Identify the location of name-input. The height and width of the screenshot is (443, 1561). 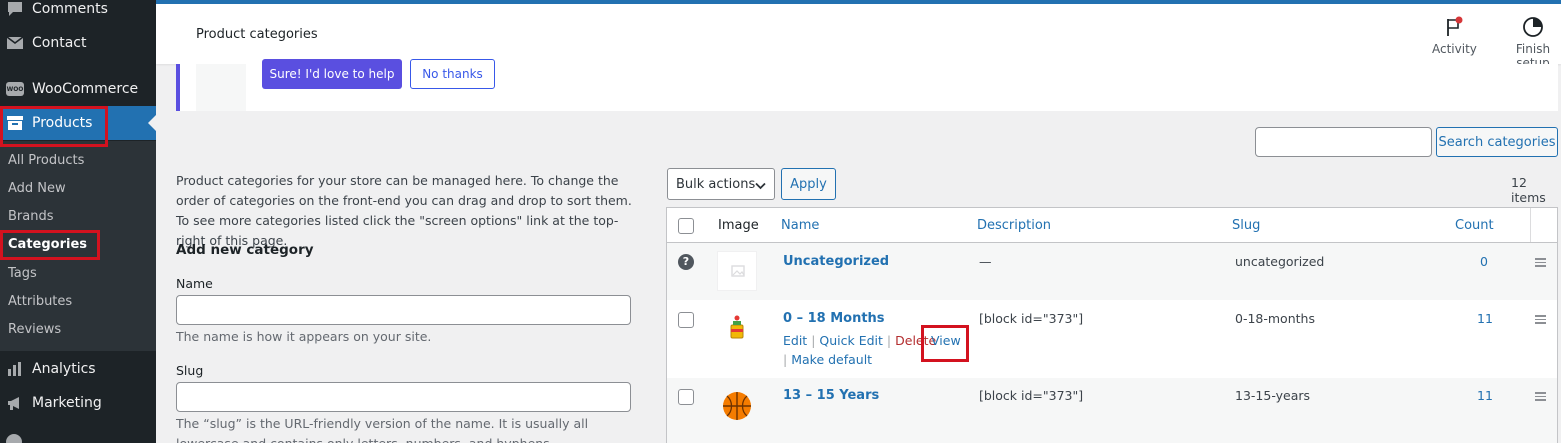
(403, 310).